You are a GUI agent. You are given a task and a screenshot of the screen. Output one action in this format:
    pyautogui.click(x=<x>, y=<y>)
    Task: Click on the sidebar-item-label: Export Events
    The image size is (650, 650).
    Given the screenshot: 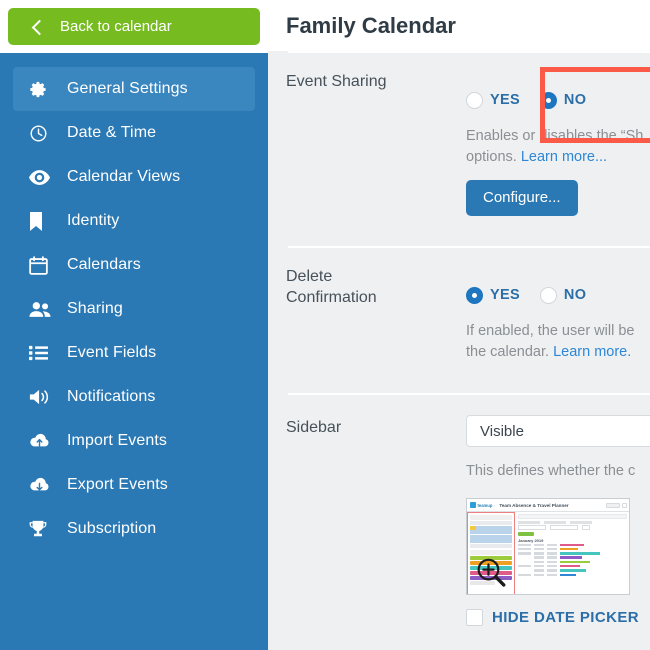 What is the action you would take?
    pyautogui.click(x=117, y=484)
    